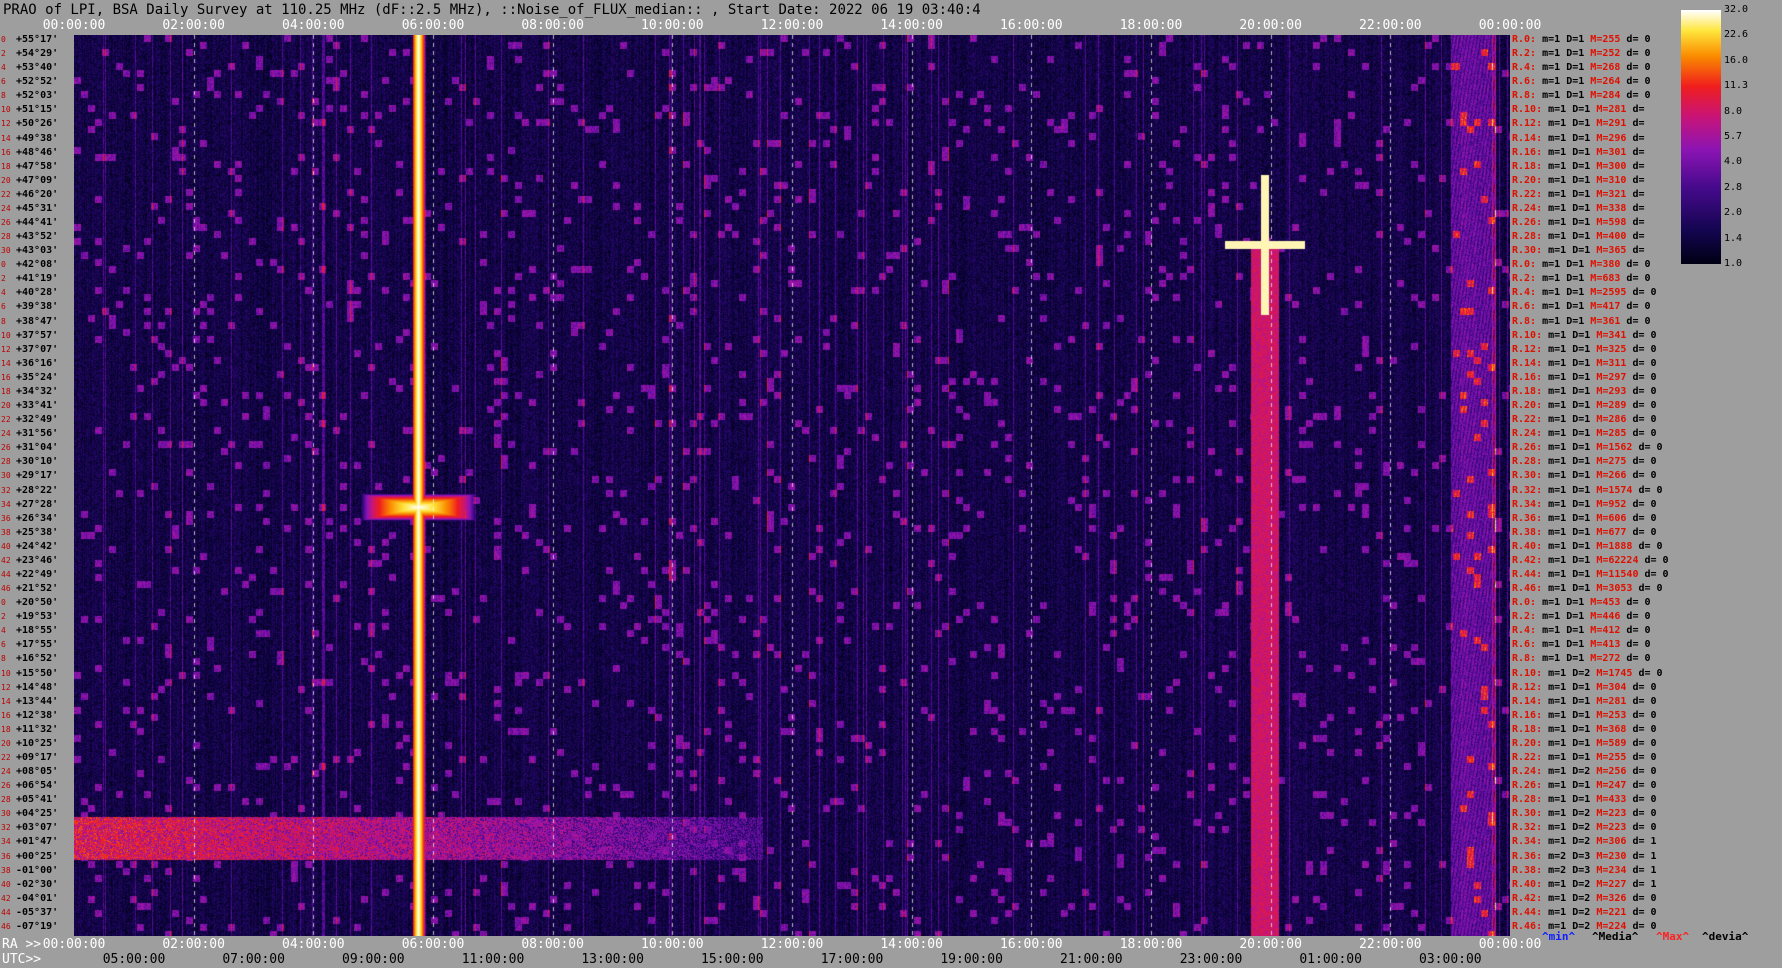 The image size is (1782, 968). What do you see at coordinates (22, 959) in the screenshot?
I see `utc-axis-label: UTC>>` at bounding box center [22, 959].